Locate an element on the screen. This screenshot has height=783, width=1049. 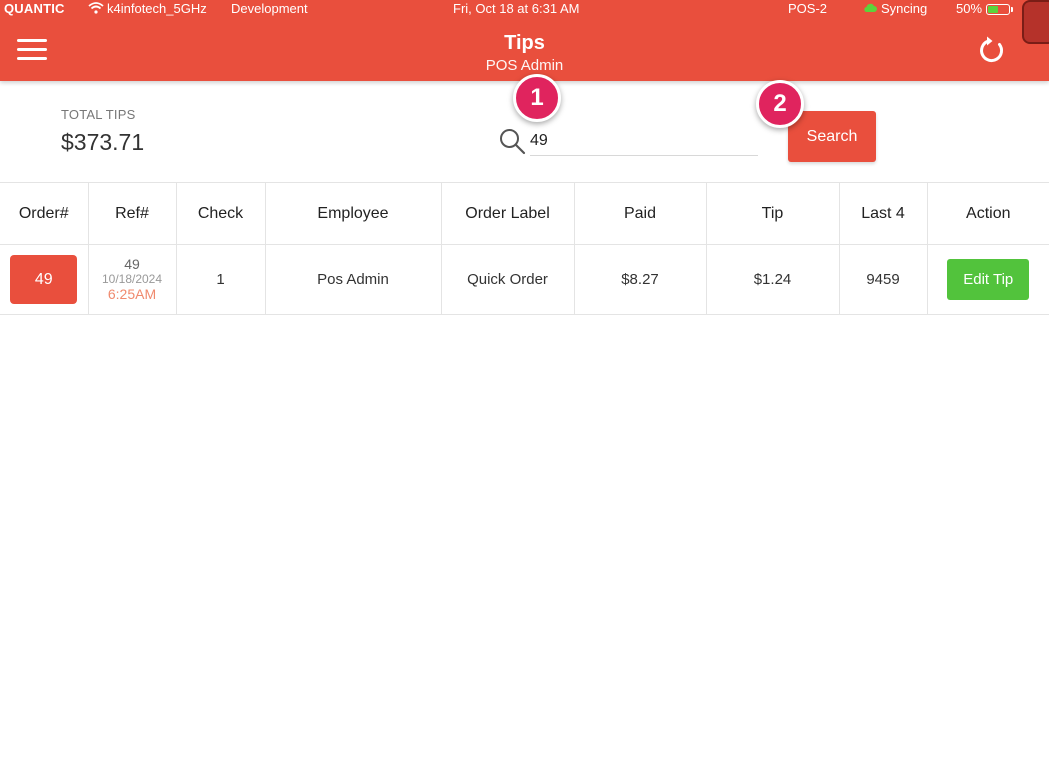
column-header-employee: Employee is located at coordinates (353, 213).